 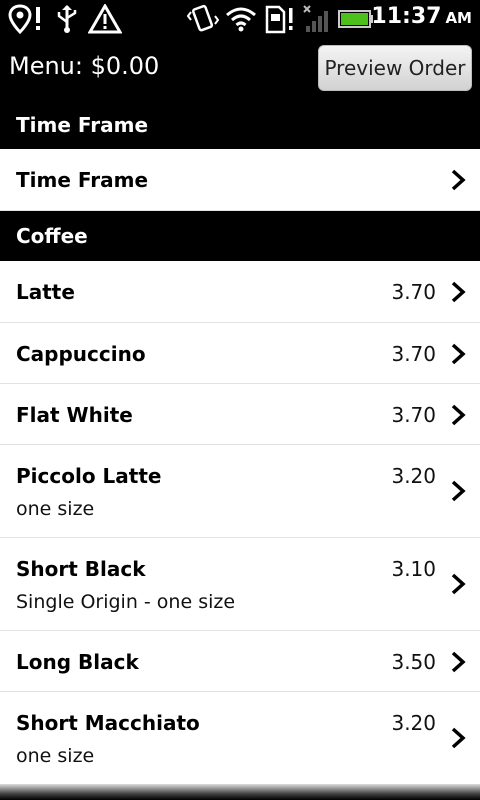 What do you see at coordinates (395, 68) in the screenshot?
I see `preview-order-button: Preview Order` at bounding box center [395, 68].